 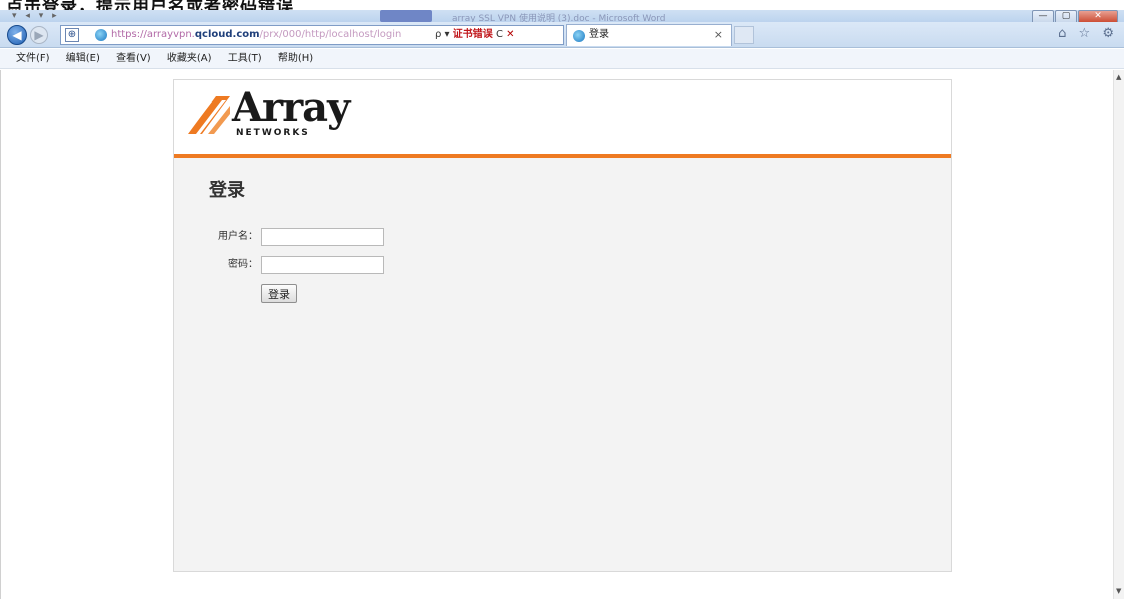 What do you see at coordinates (101, 35) in the screenshot?
I see `ie-page-icon` at bounding box center [101, 35].